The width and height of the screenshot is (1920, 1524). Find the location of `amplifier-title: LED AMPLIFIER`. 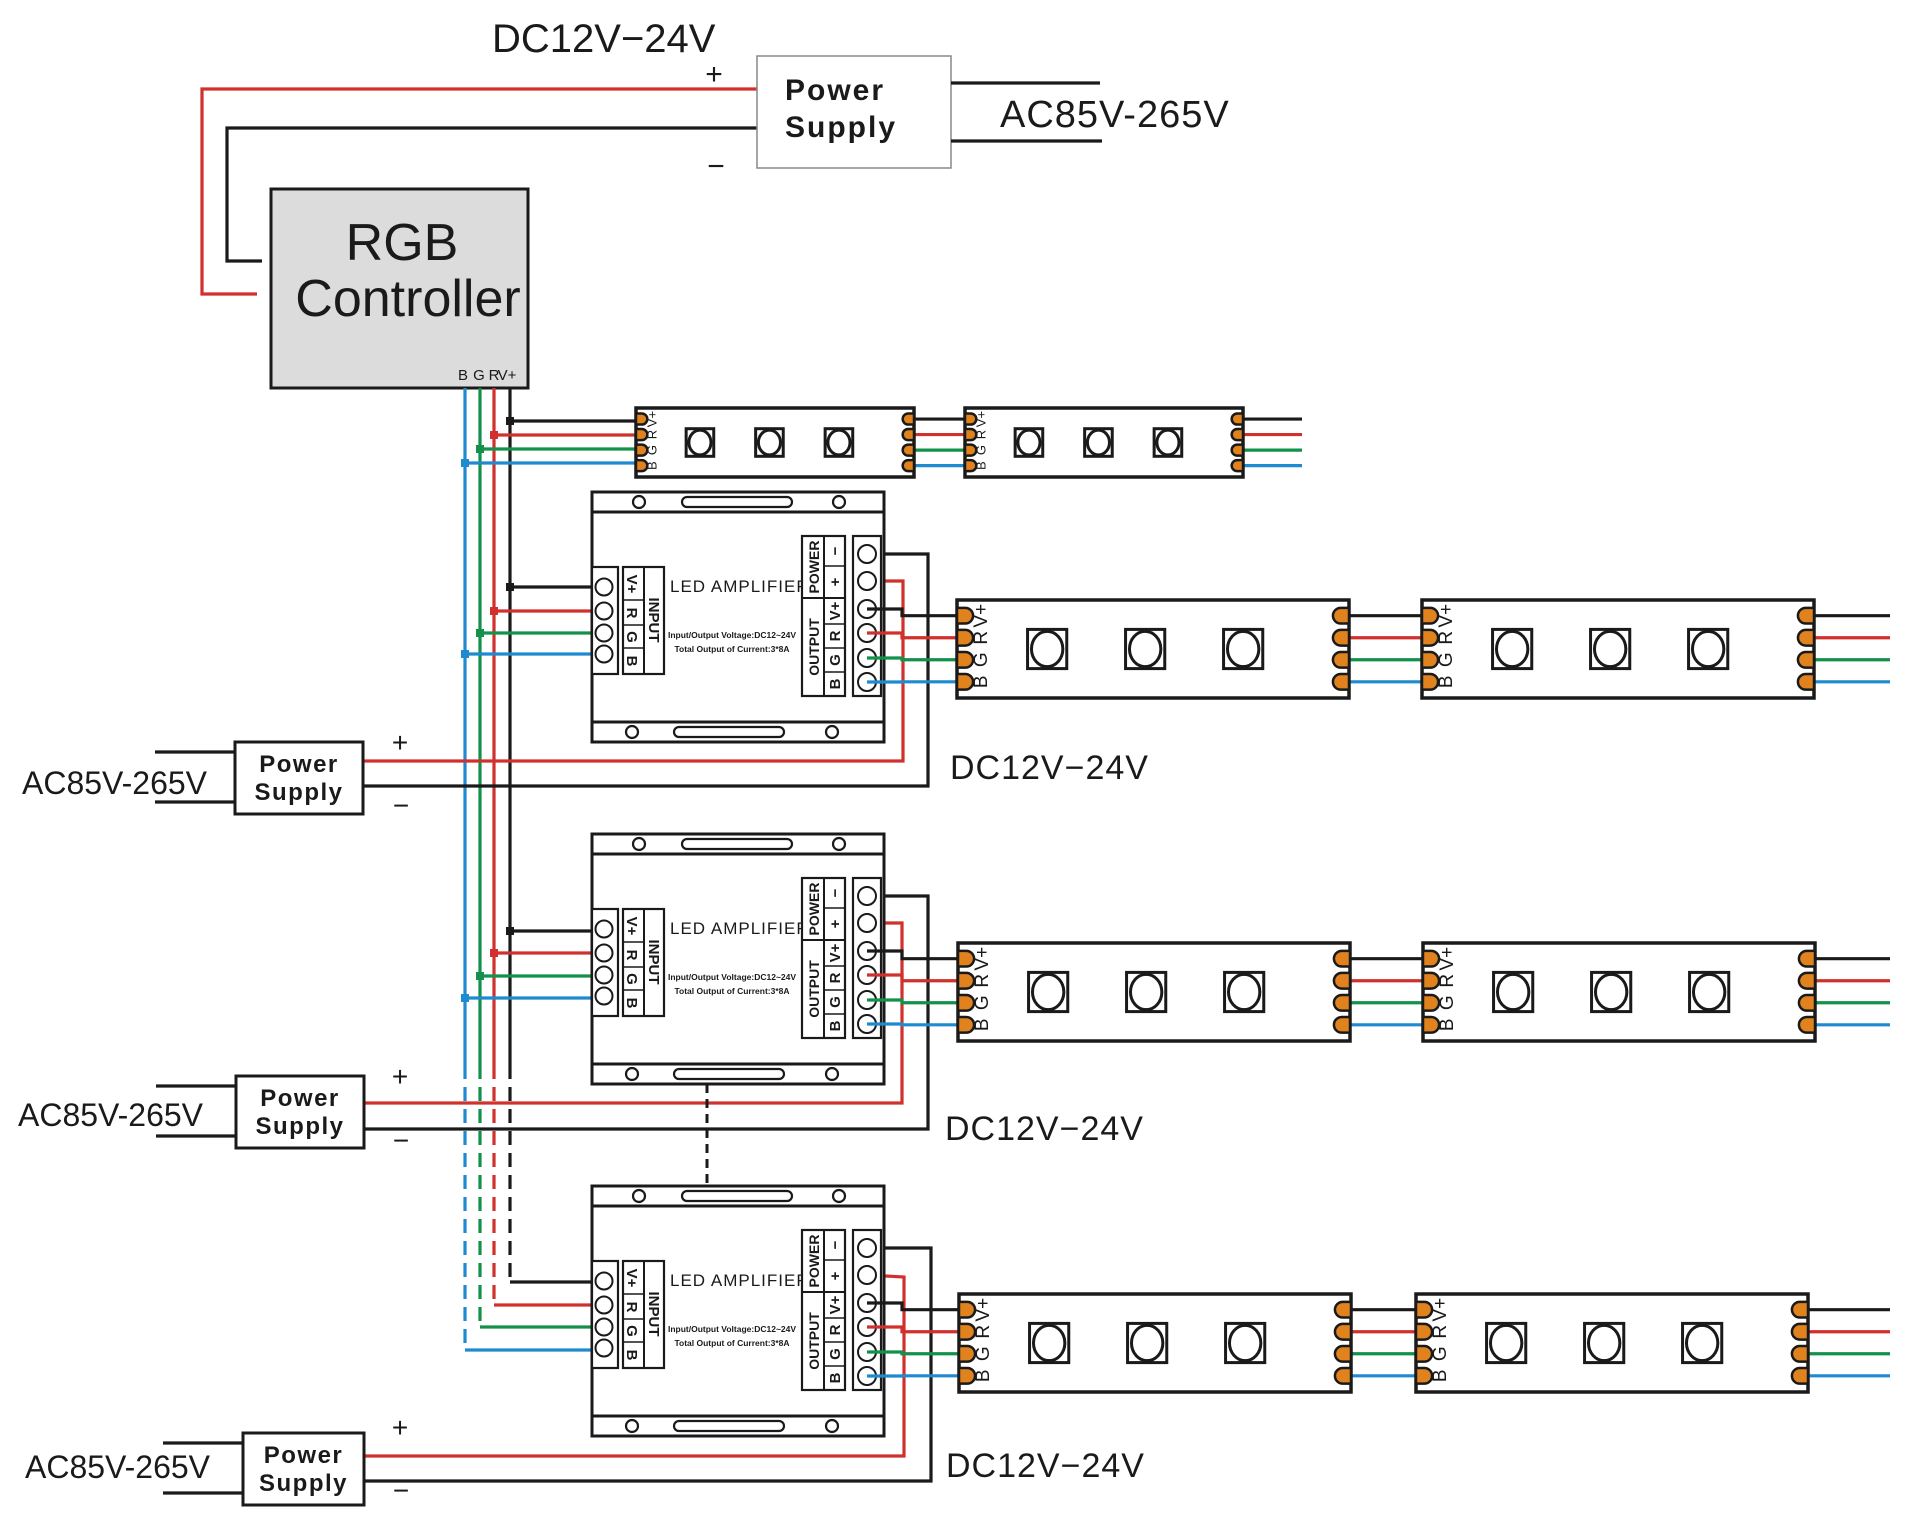

amplifier-title: LED AMPLIFIER is located at coordinates (740, 928).